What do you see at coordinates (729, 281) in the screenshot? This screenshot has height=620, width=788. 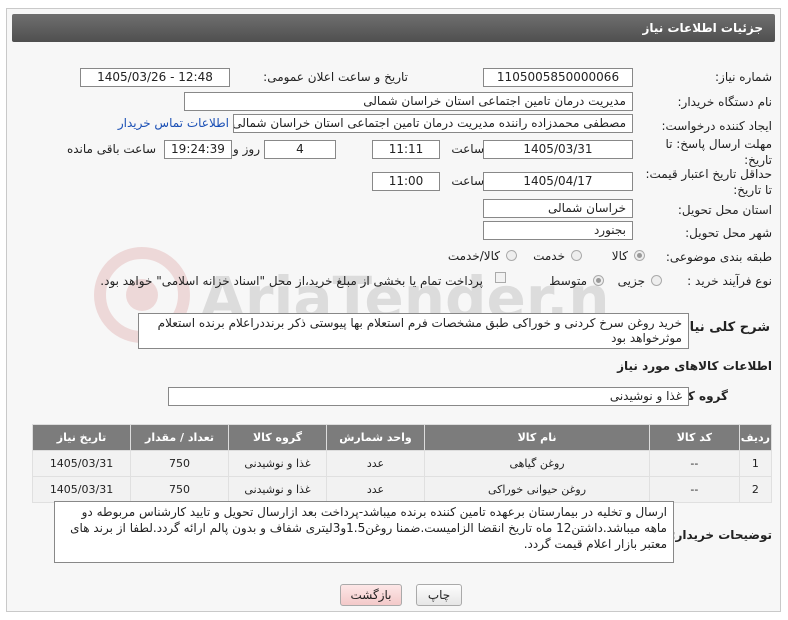 I see `process-label: نوع فرآیند خرید :` at bounding box center [729, 281].